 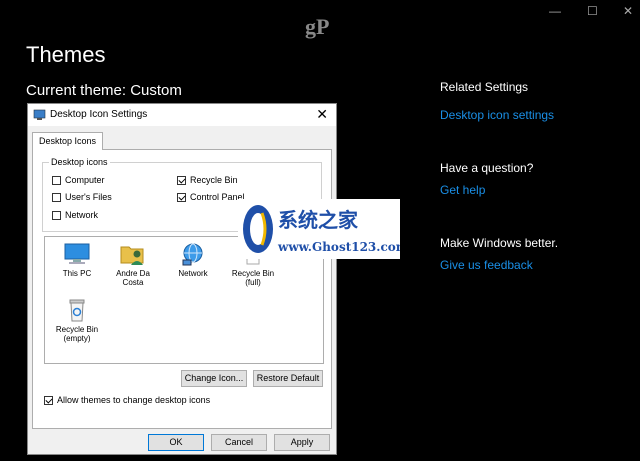 I want to click on computer-checkbox: Computer, so click(x=78, y=180).